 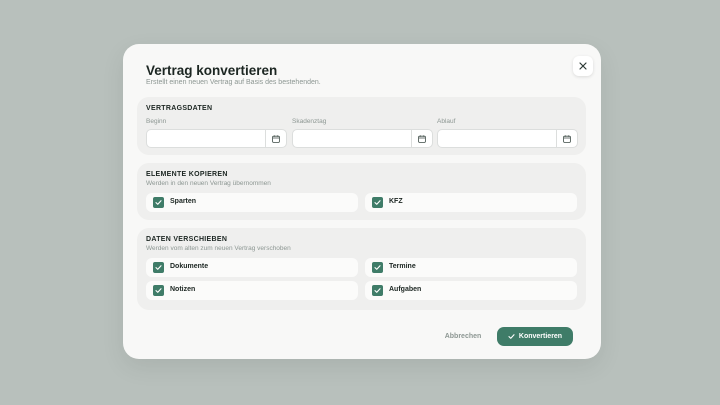 What do you see at coordinates (187, 174) in the screenshot?
I see `section-title: ELEMENTE KOPIEREN` at bounding box center [187, 174].